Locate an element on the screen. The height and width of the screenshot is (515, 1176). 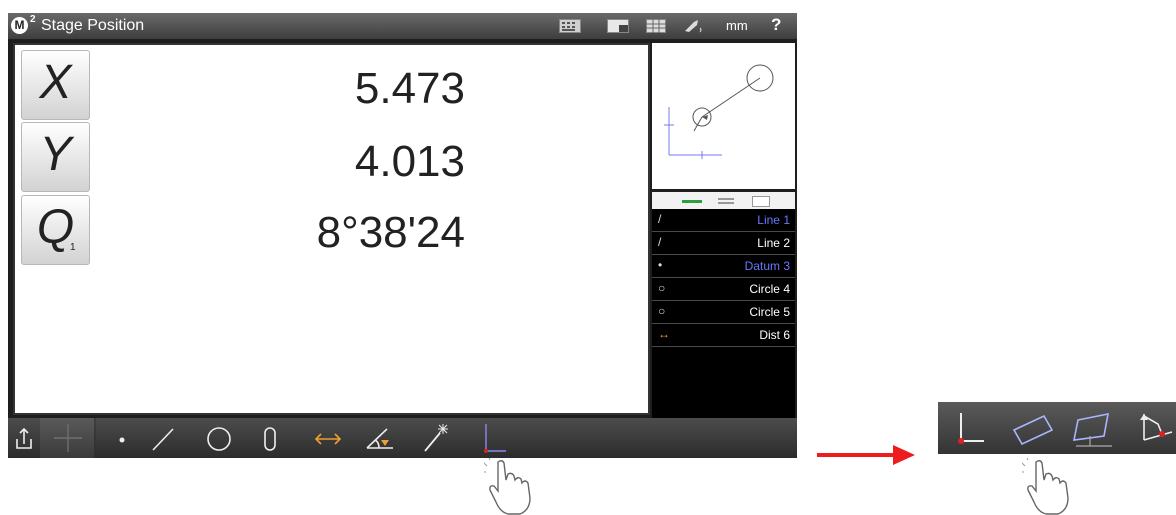
distance-icon: ↔ is located at coordinates (664, 334).